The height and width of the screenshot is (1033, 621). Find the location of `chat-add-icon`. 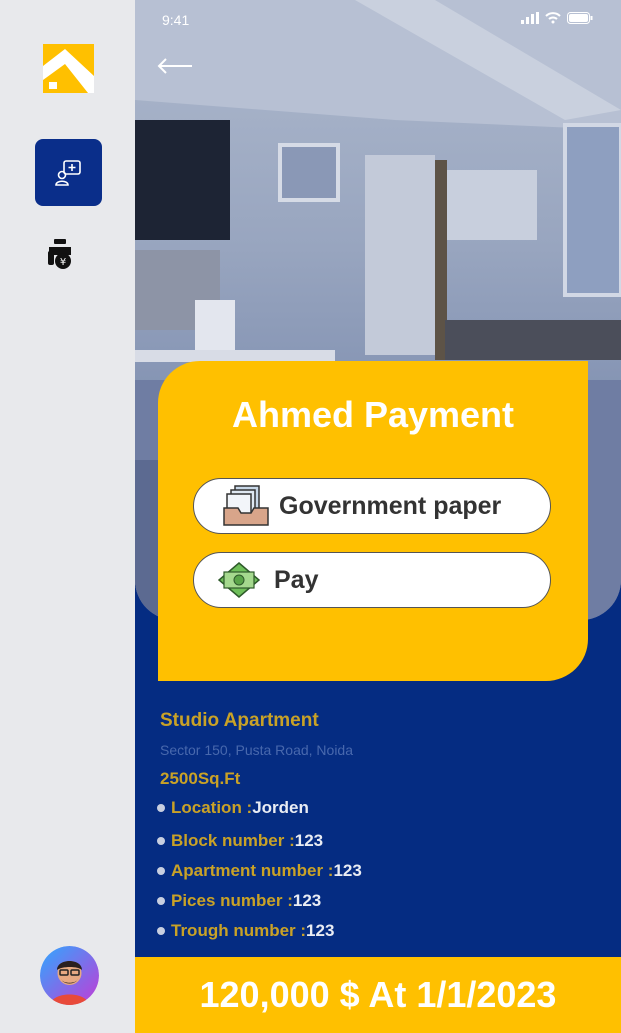

chat-add-icon is located at coordinates (67, 172).